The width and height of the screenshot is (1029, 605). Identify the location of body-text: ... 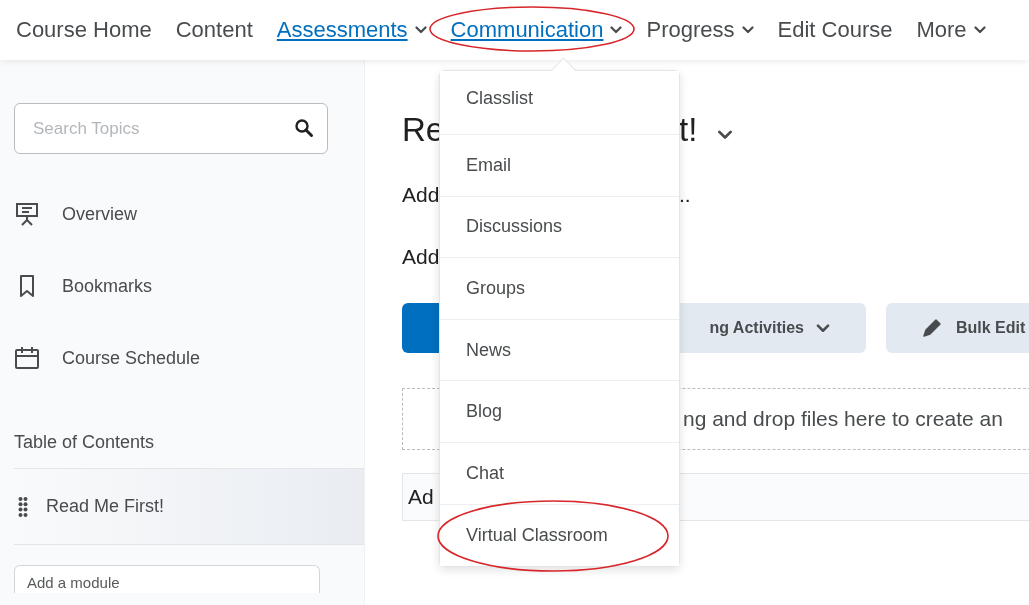
(685, 195).